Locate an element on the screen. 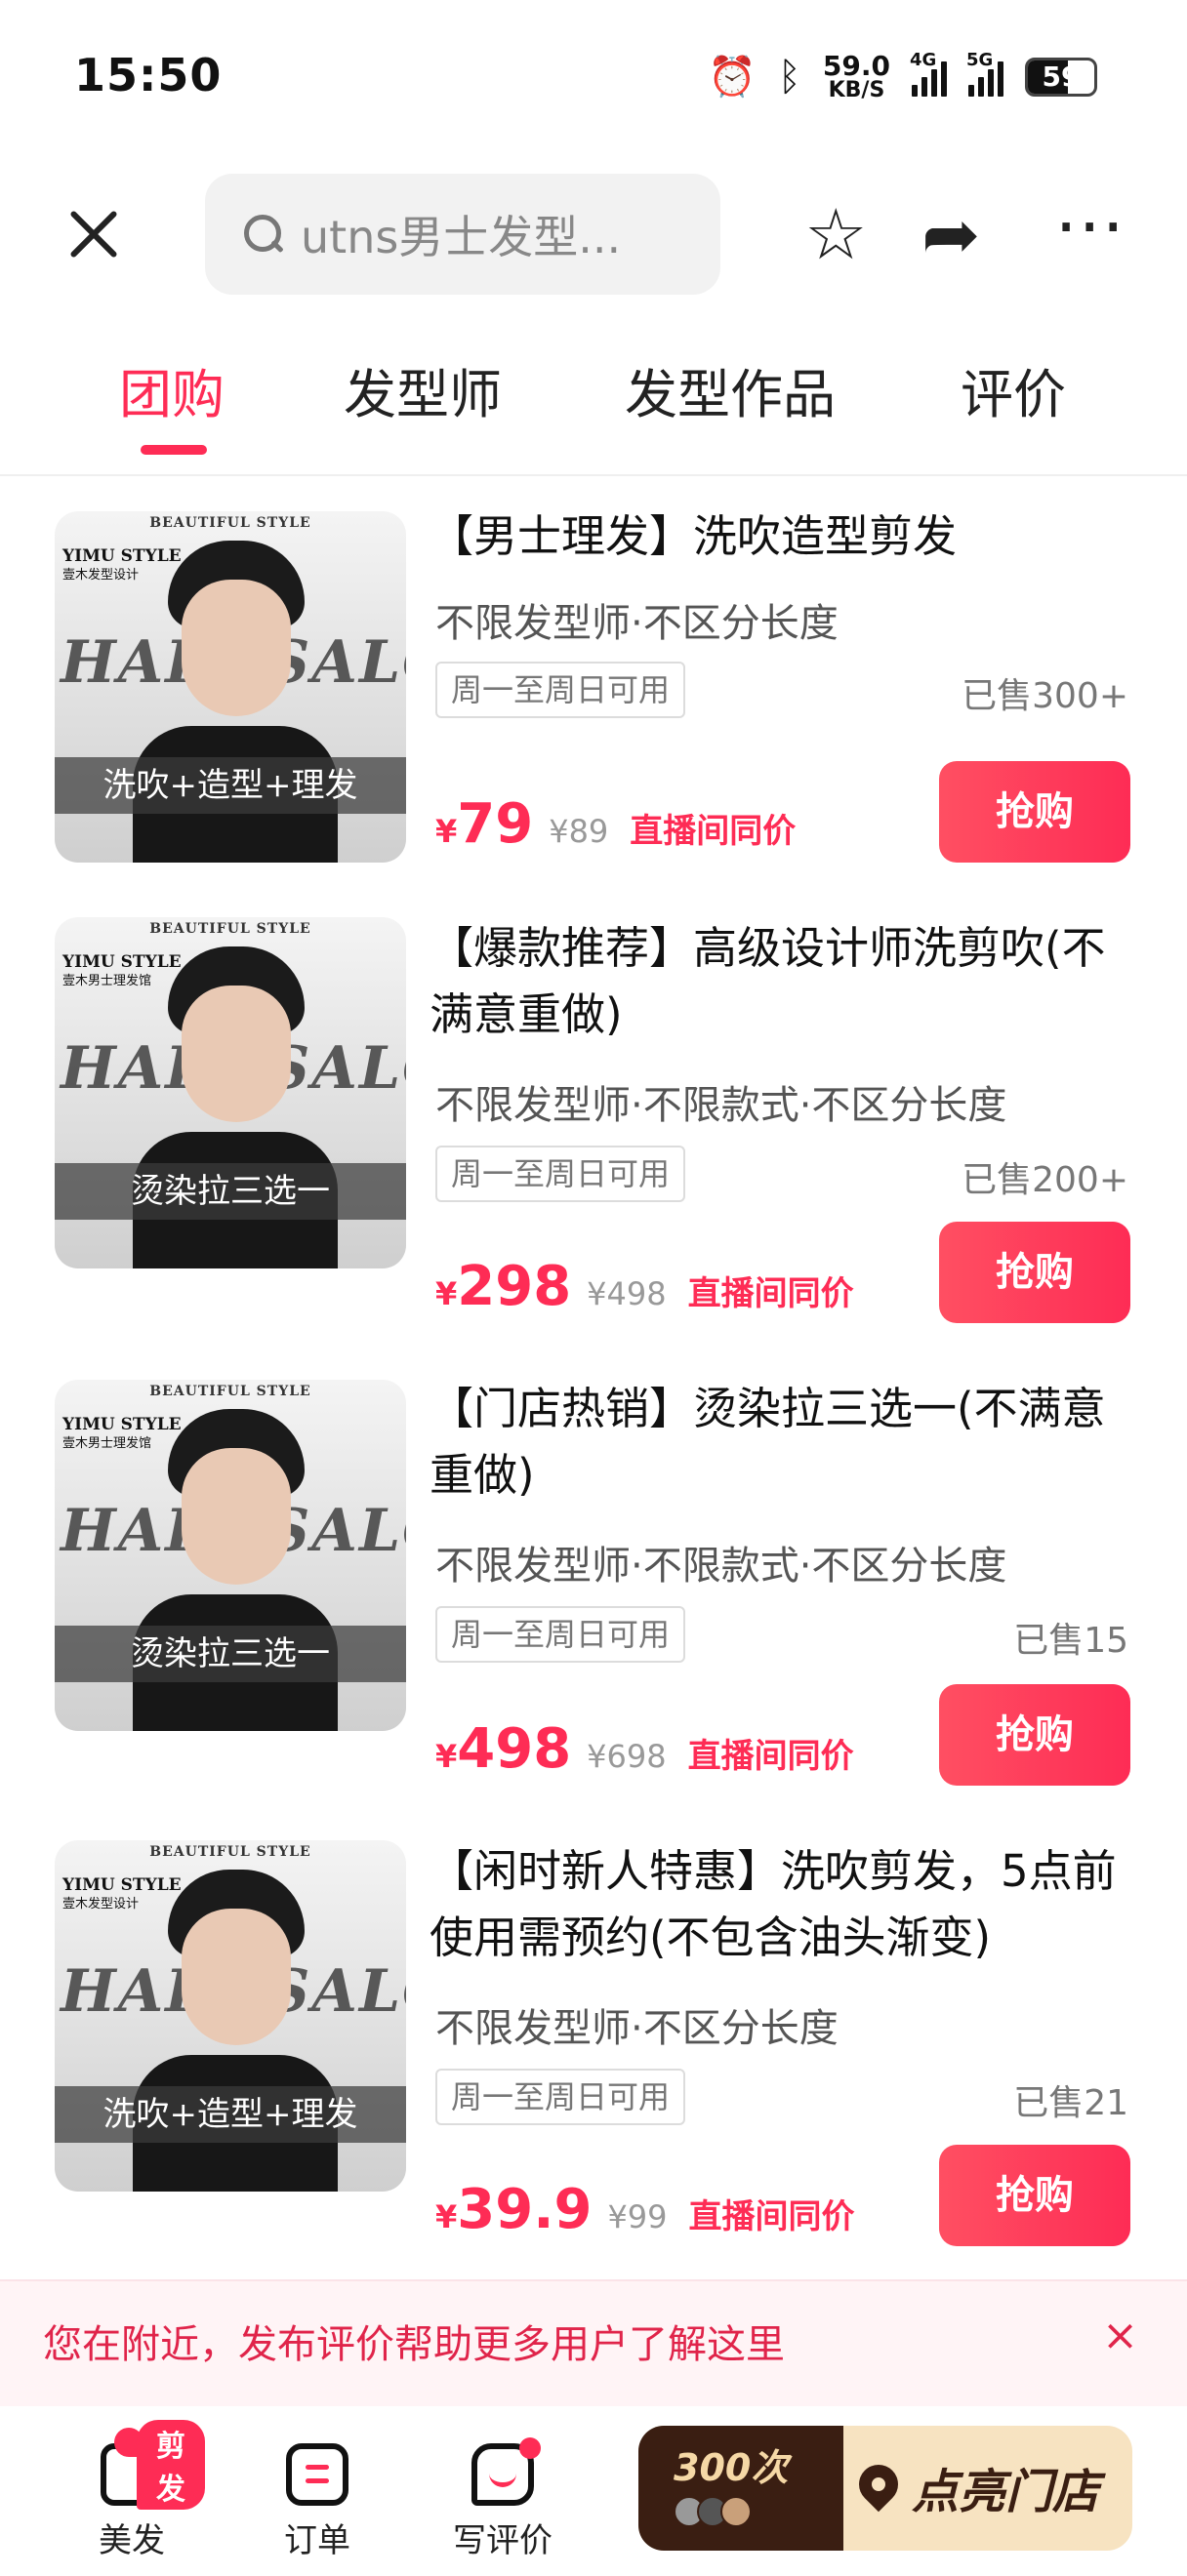 Image resolution: width=1187 pixels, height=2576 pixels. review-prompt-banner: 您在附近，发布评价帮助更多用户了解这里 × is located at coordinates (593, 2342).